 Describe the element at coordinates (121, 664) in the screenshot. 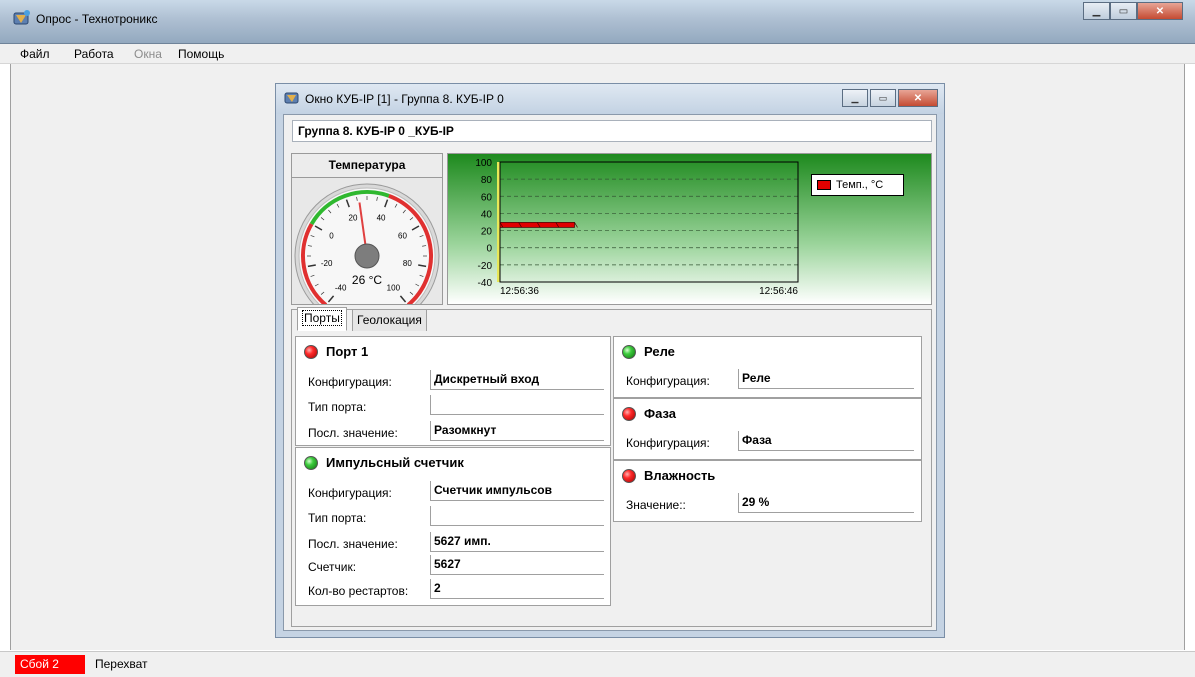

I see `capture-status: Перехват` at that location.